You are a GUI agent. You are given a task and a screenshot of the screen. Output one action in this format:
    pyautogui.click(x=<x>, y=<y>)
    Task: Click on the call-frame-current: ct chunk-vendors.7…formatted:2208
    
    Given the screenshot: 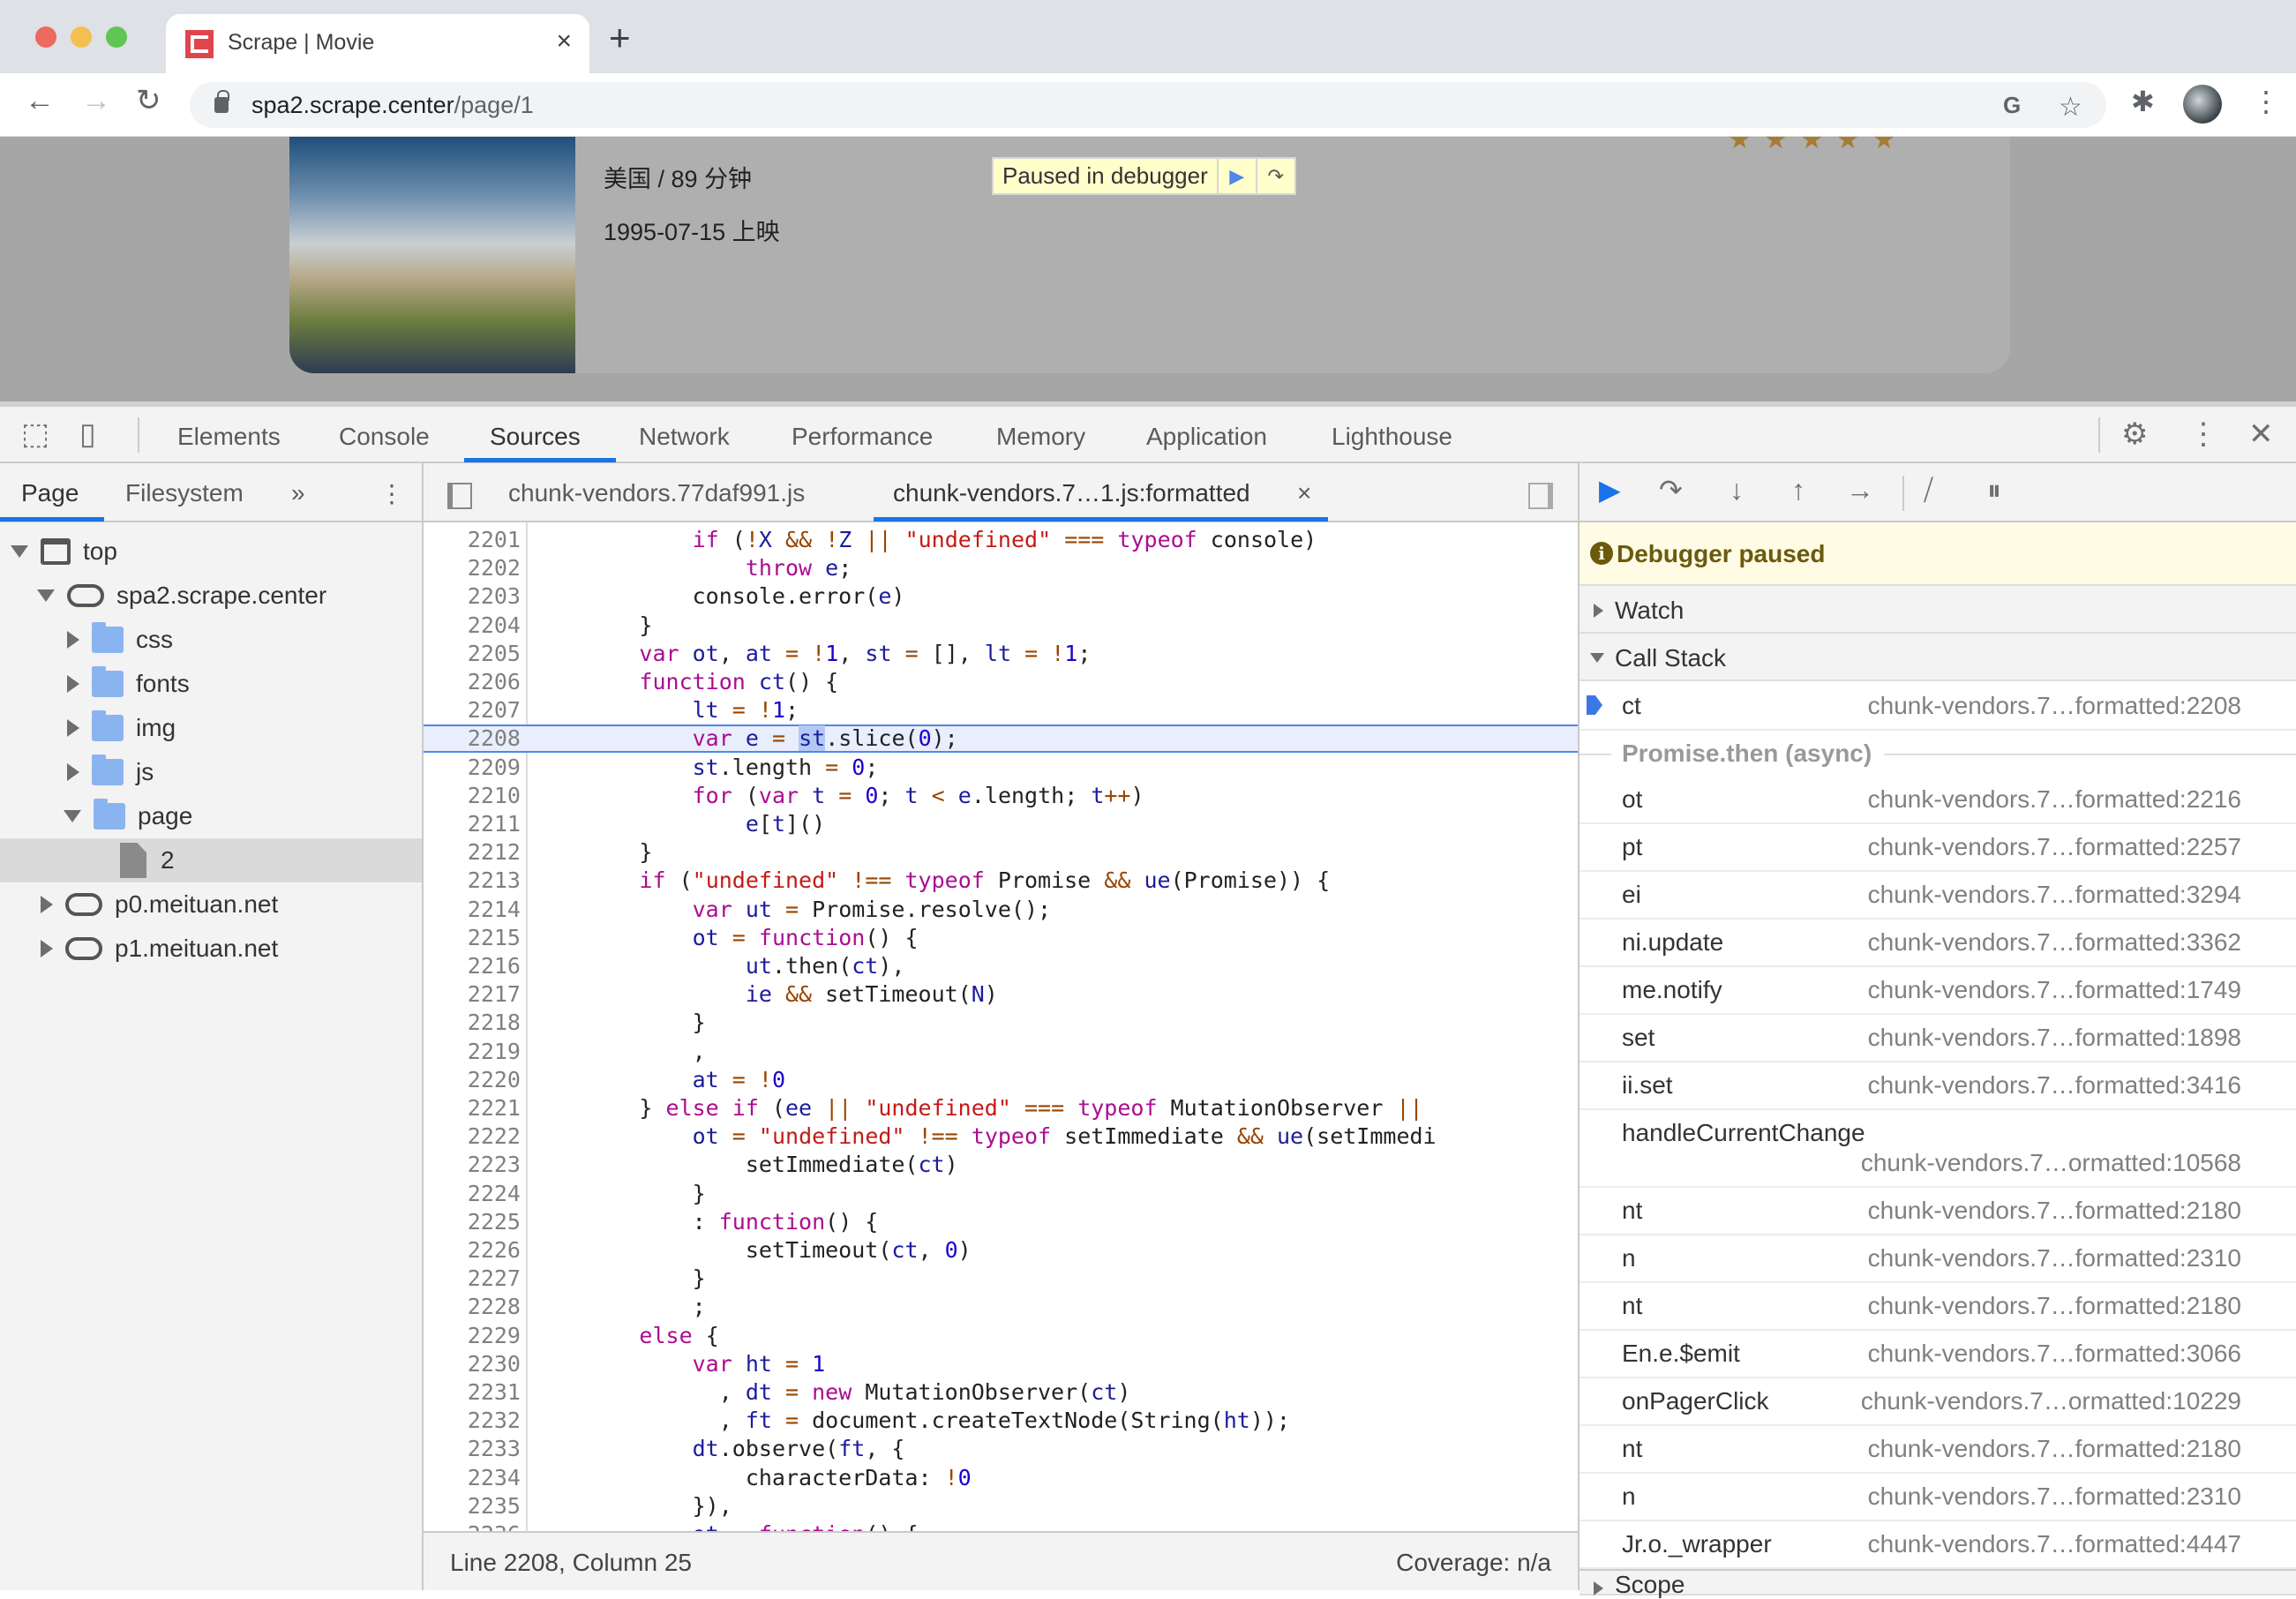 What is the action you would take?
    pyautogui.click(x=1937, y=707)
    